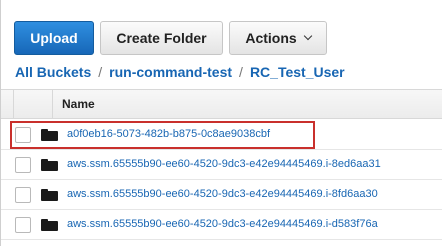  I want to click on upload-button: Upload, so click(54, 38).